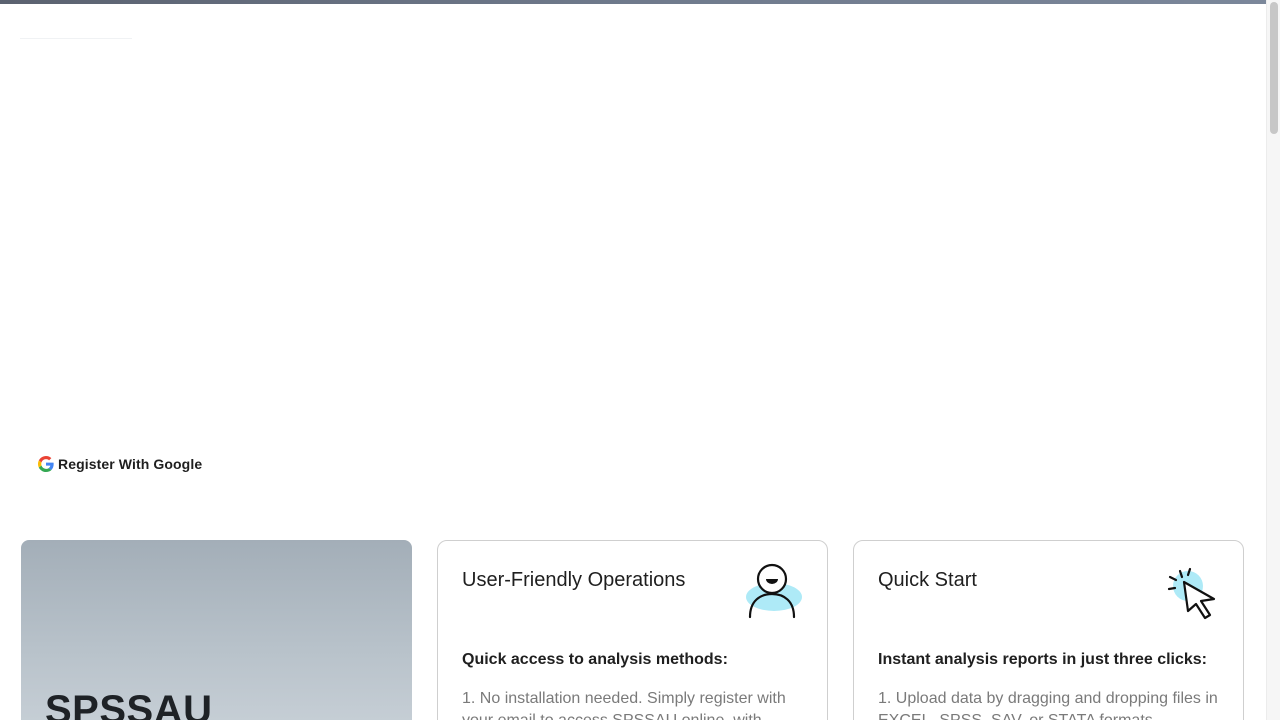  Describe the element at coordinates (1191, 593) in the screenshot. I see `cursor-click-icon` at that location.